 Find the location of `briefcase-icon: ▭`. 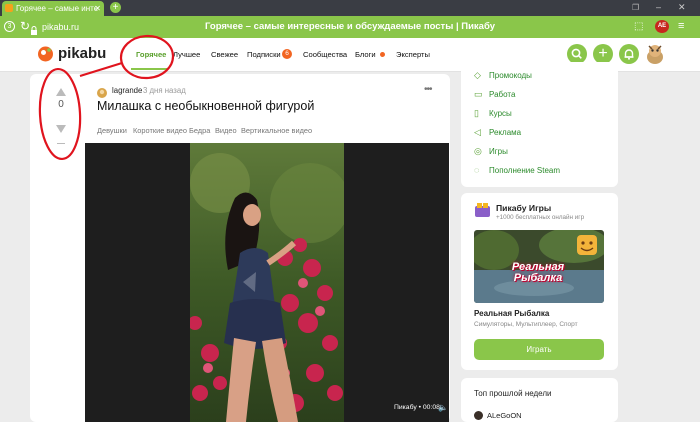

briefcase-icon: ▭ is located at coordinates (478, 94).